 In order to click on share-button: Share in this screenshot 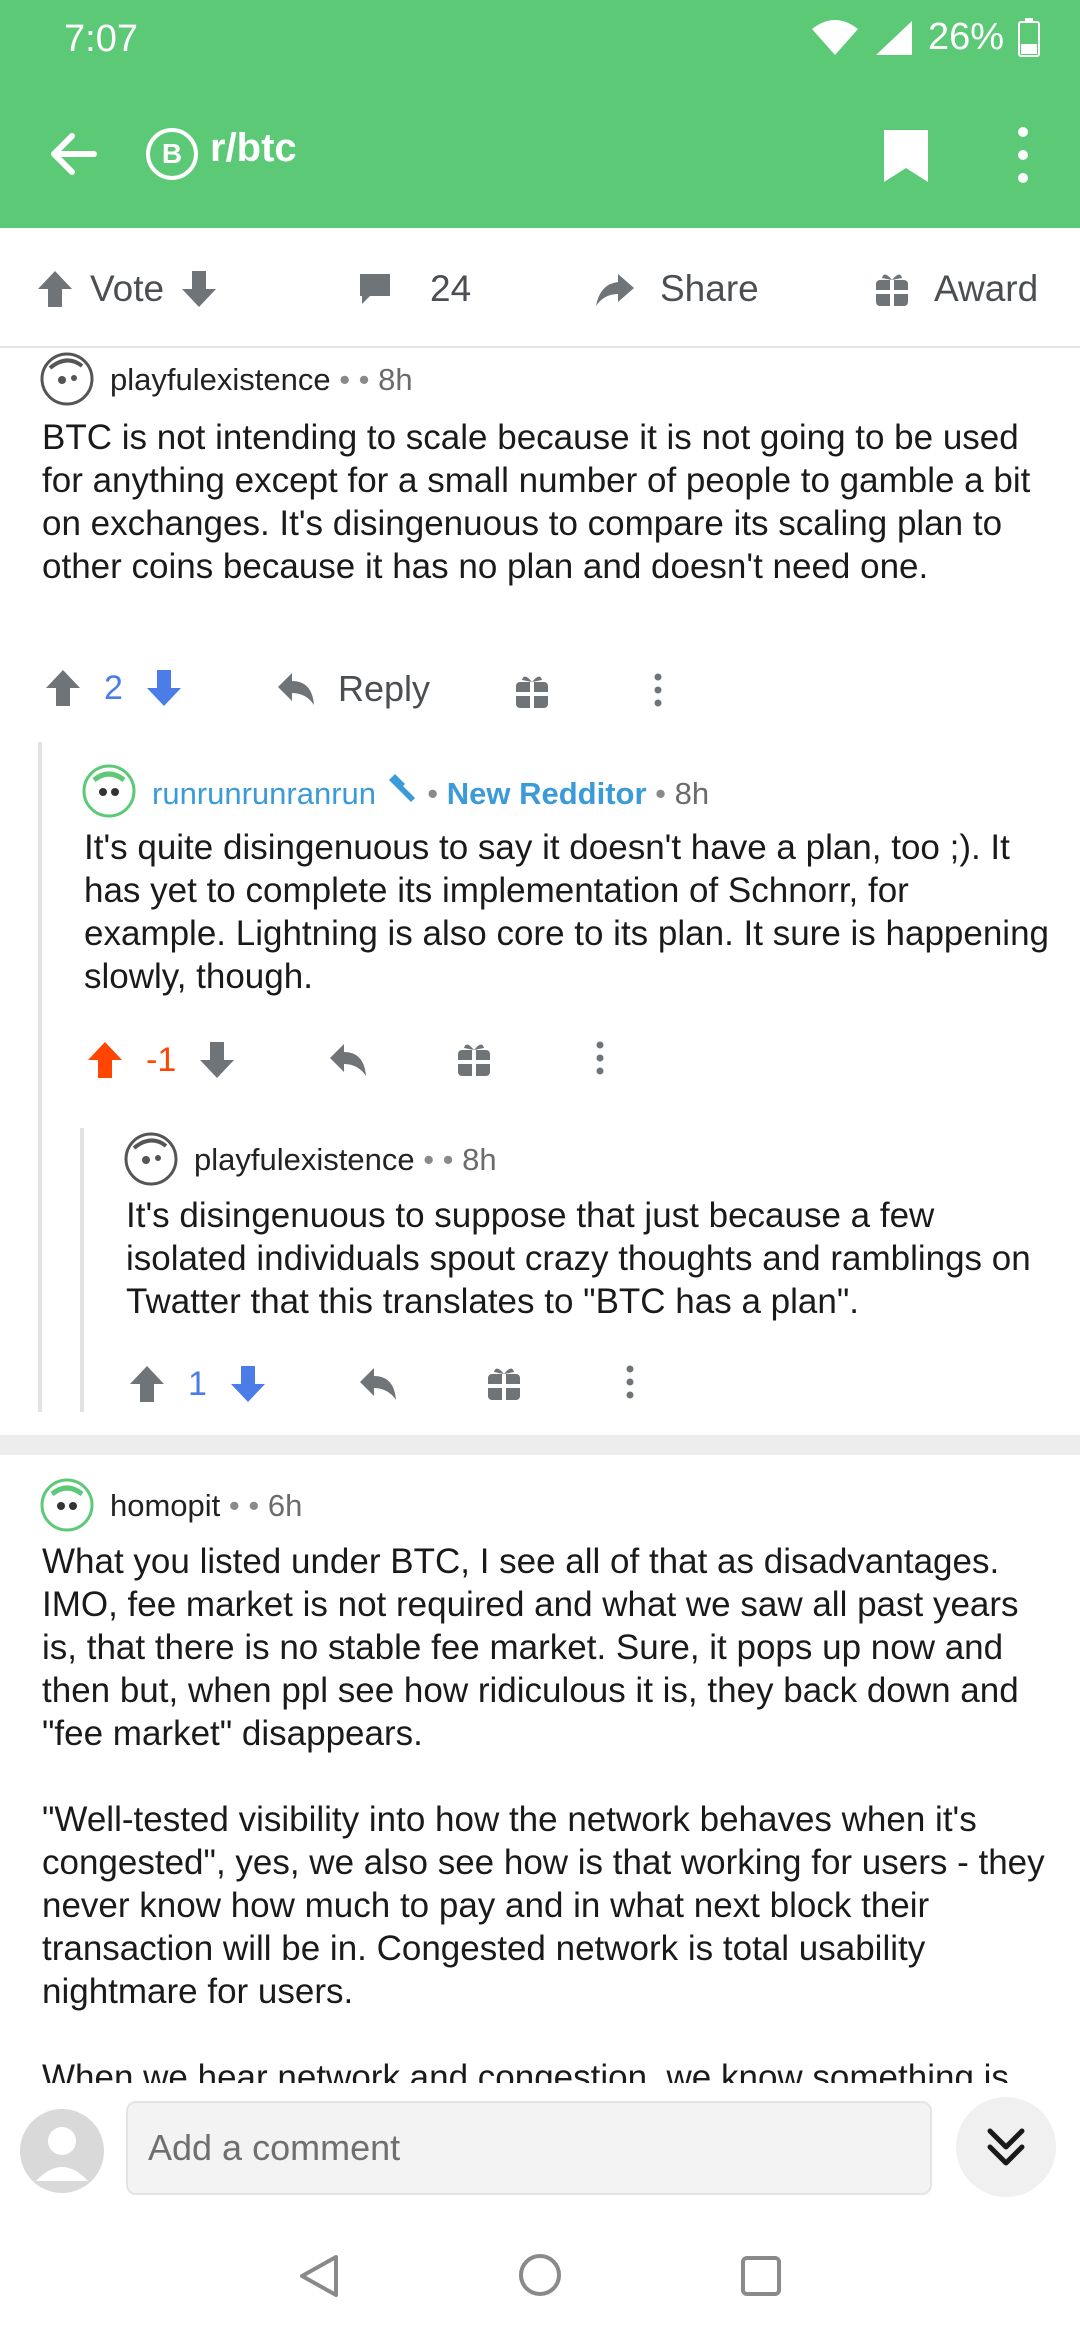, I will do `click(676, 289)`.